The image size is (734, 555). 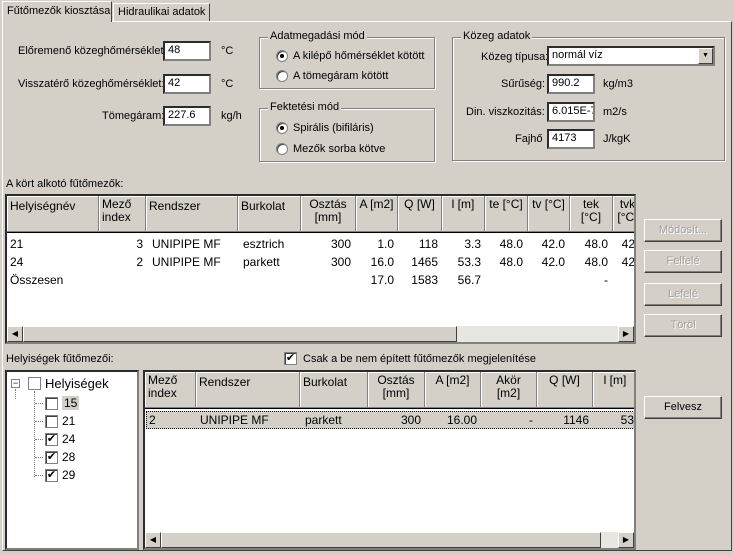 What do you see at coordinates (683, 407) in the screenshot?
I see `add-button: Felvesz` at bounding box center [683, 407].